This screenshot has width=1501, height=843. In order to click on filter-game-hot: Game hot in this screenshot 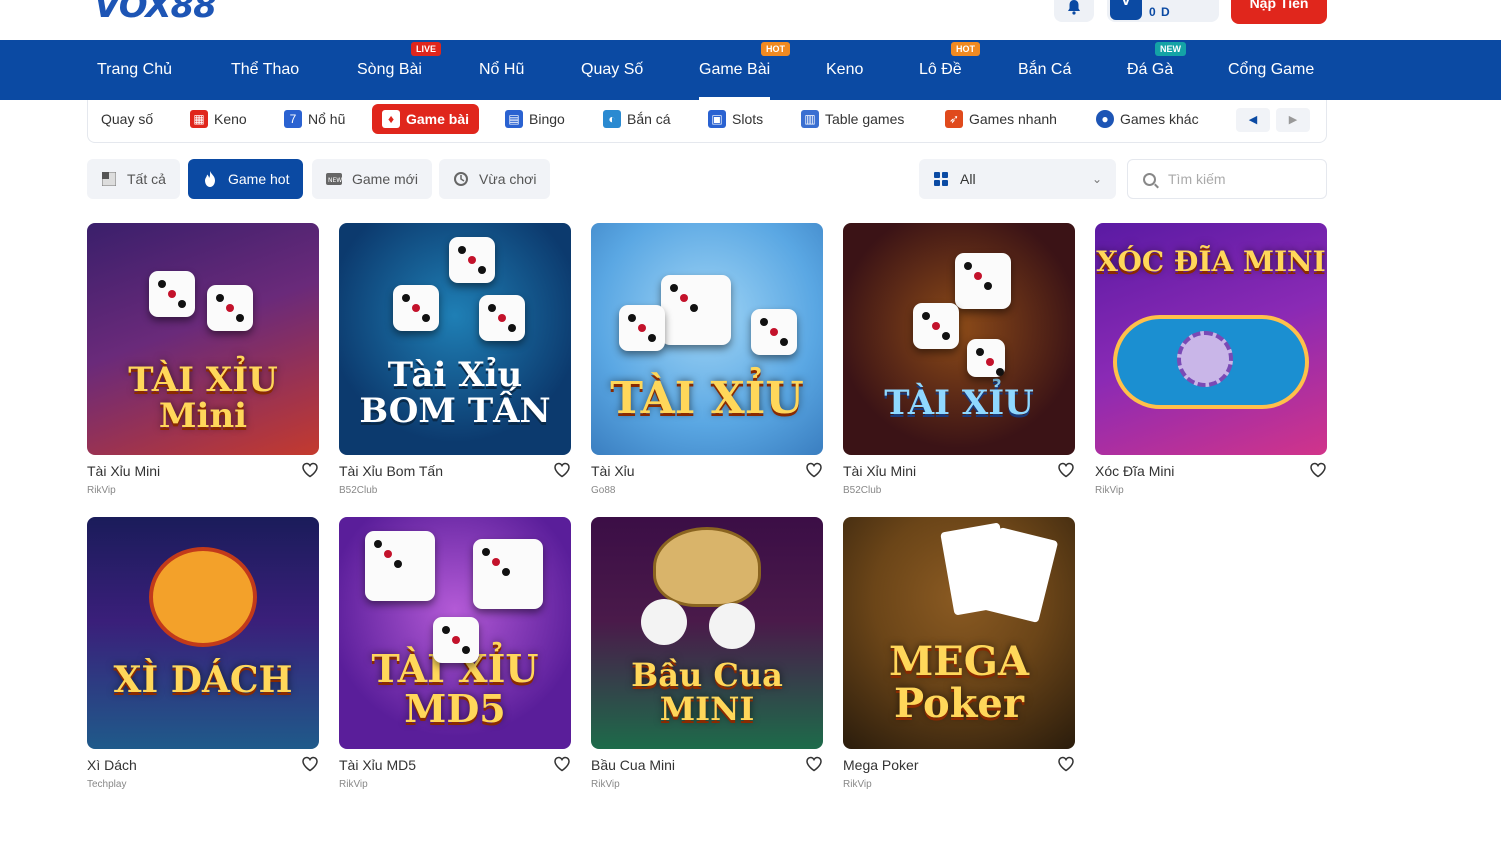, I will do `click(246, 179)`.